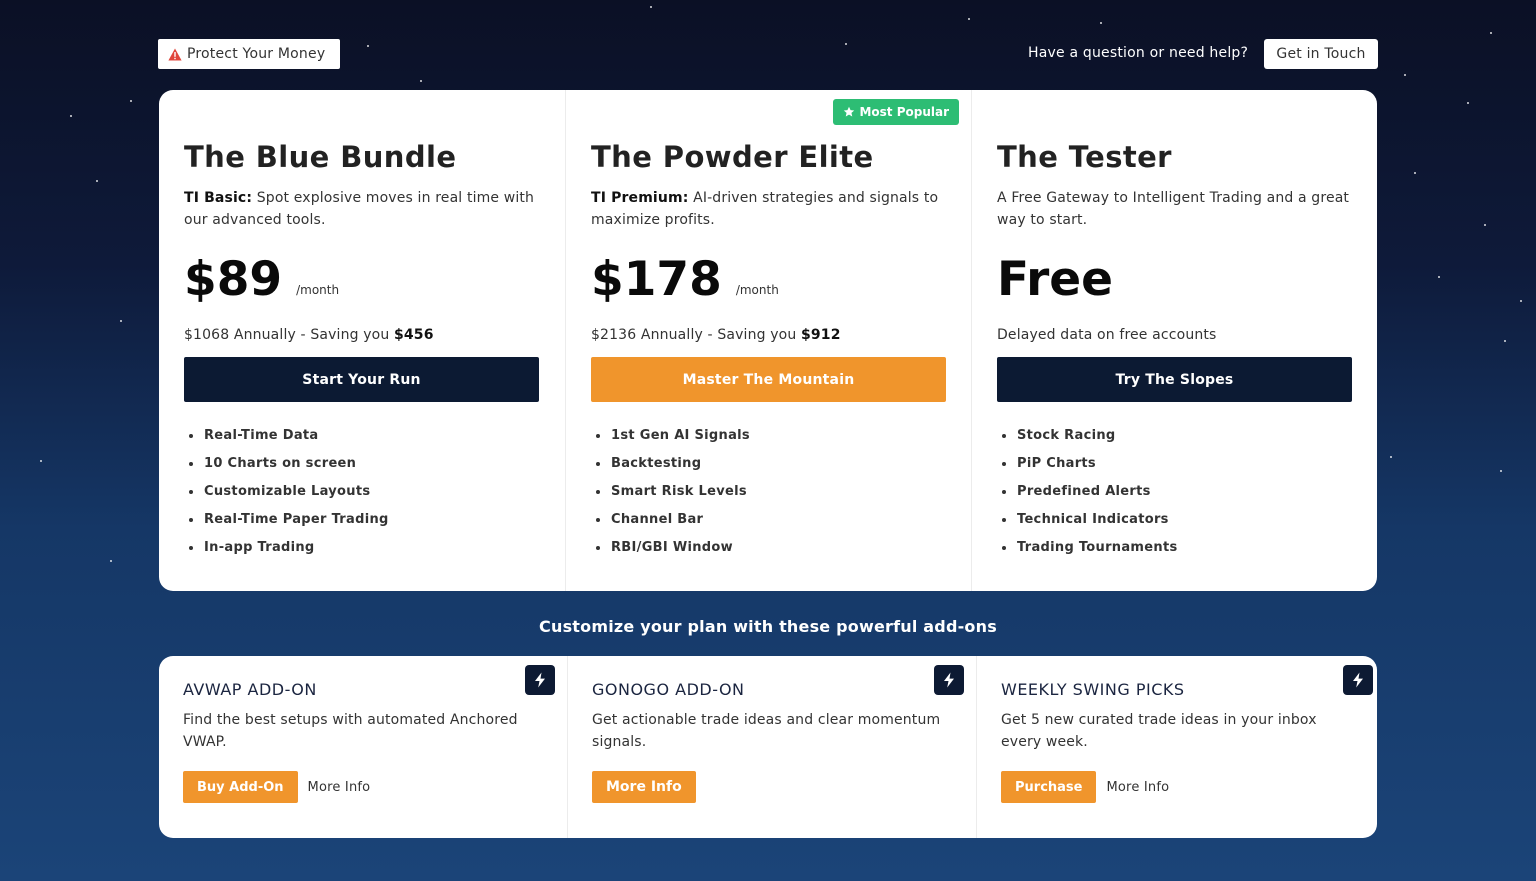  What do you see at coordinates (250, 689) in the screenshot?
I see `addon-title: AVWAP ADD-ON` at bounding box center [250, 689].